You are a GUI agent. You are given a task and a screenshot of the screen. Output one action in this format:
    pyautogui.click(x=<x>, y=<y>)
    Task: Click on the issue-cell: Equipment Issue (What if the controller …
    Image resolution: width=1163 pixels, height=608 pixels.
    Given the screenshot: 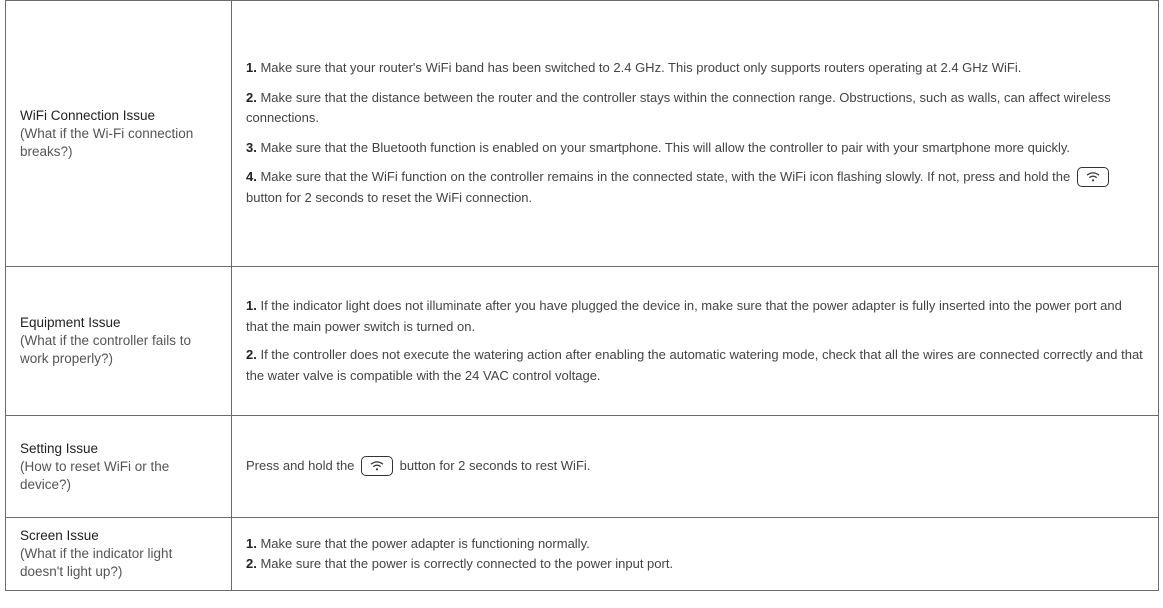 What is the action you would take?
    pyautogui.click(x=118, y=341)
    